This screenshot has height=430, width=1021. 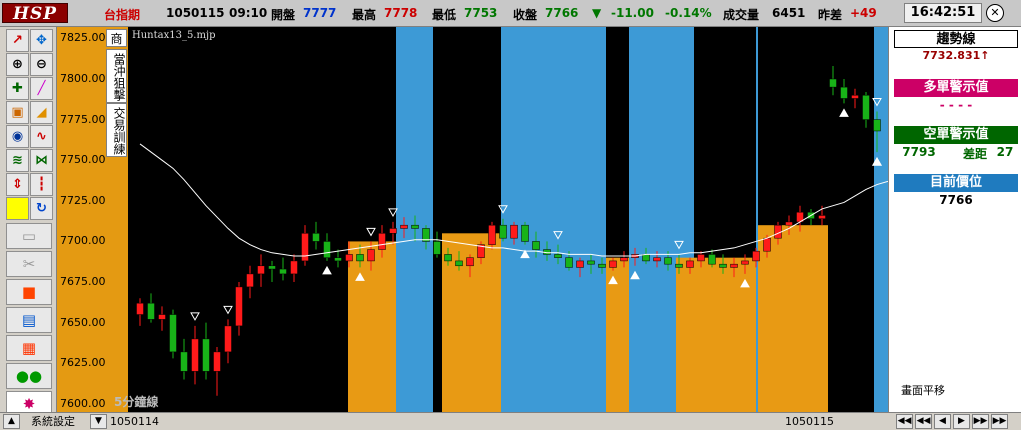 What do you see at coordinates (863, 13) in the screenshot?
I see `prev-diff-value: +49` at bounding box center [863, 13].